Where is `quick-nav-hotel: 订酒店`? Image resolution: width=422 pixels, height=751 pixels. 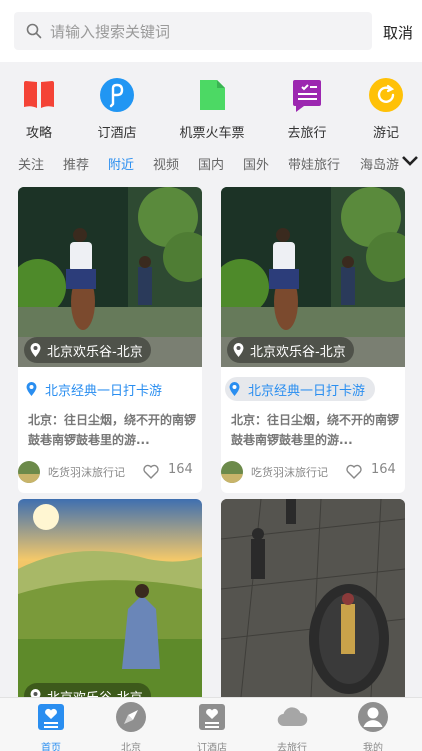 quick-nav-hotel: 订酒店 is located at coordinates (117, 109).